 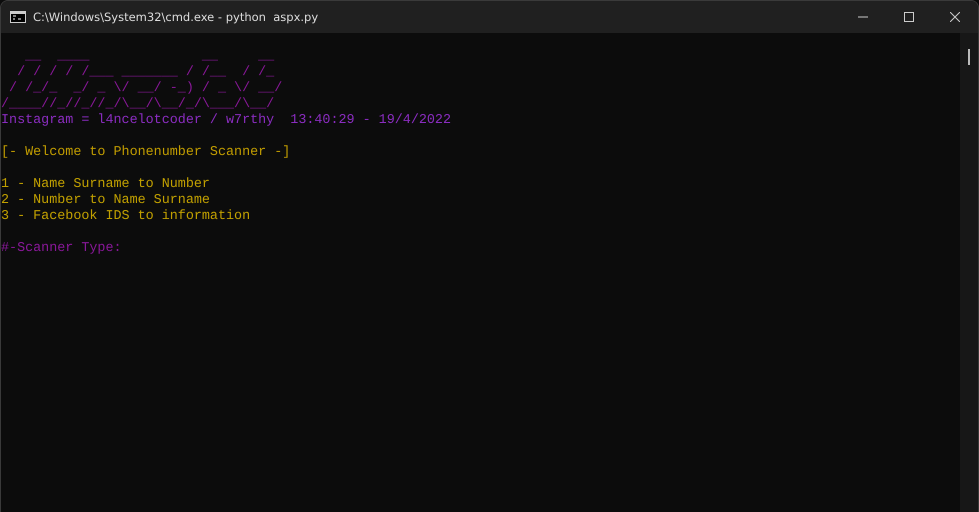 I want to click on scrollbar-thumb, so click(x=969, y=57).